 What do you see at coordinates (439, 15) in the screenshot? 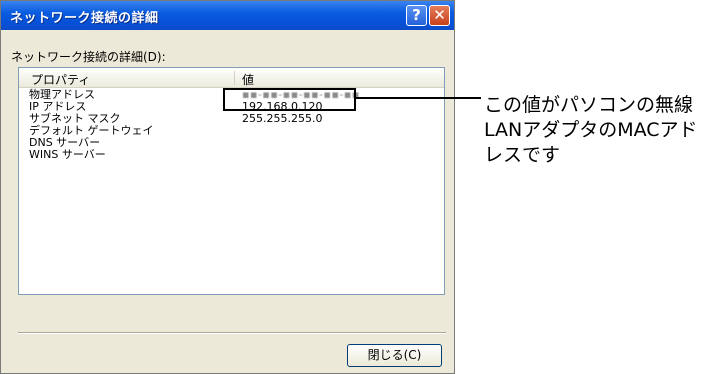
I see `close-window-button: ✕` at bounding box center [439, 15].